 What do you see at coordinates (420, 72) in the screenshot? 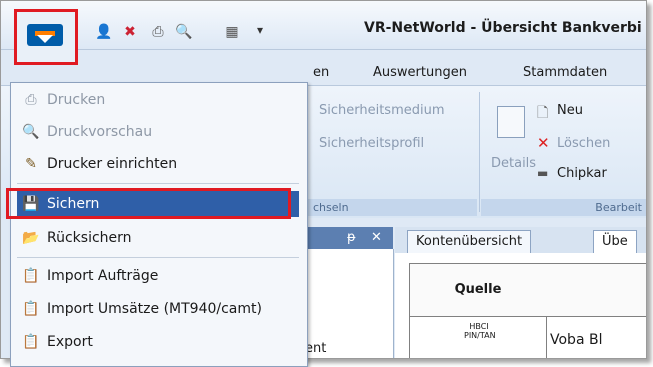
I see `tab-auswertungen: Auswertungen` at bounding box center [420, 72].